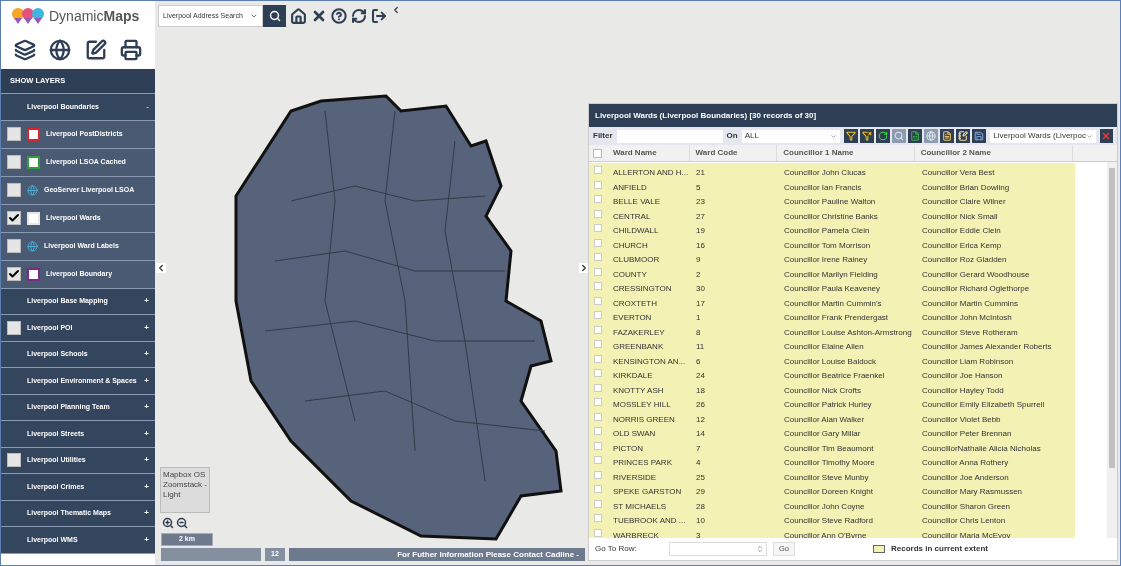 This screenshot has width=1121, height=566. Describe the element at coordinates (832, 518) in the screenshot. I see `table-row: TUEBROOK AND ... 10 Councillor Steve Radford Councillor Chris Lenton` at that location.